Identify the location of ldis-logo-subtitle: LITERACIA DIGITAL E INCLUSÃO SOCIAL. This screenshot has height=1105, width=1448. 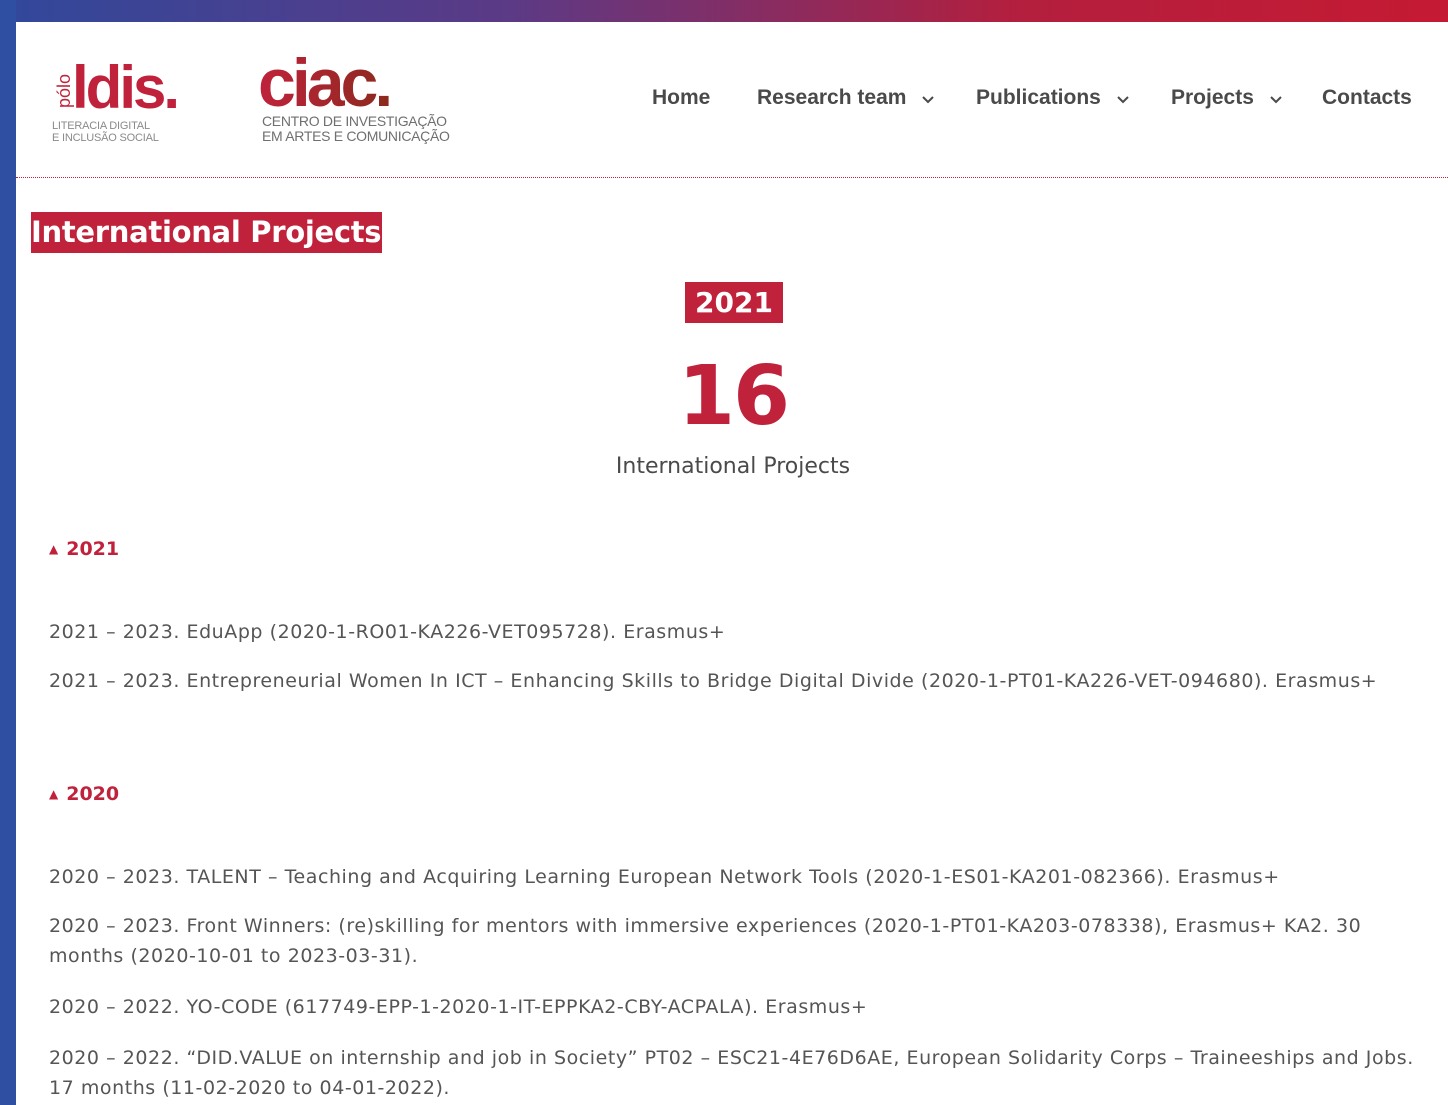
(105, 132).